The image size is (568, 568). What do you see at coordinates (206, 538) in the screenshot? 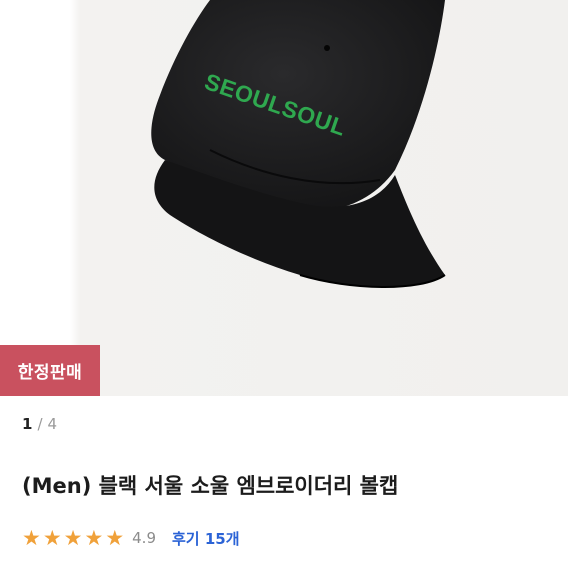
I see `review-count-link: 후기 15개` at bounding box center [206, 538].